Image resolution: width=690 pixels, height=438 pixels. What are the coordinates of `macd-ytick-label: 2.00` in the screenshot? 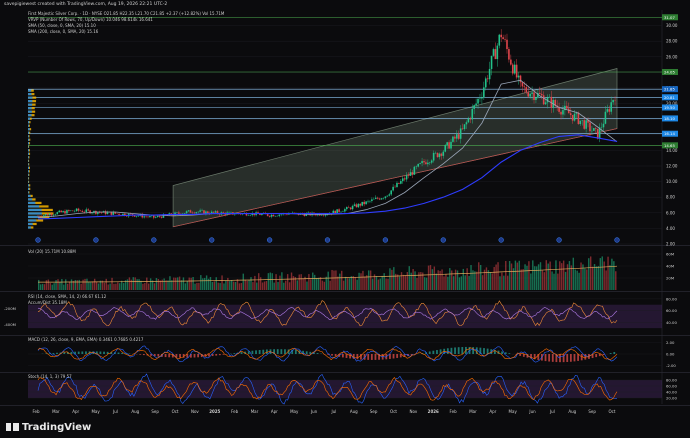 It's located at (670, 342).